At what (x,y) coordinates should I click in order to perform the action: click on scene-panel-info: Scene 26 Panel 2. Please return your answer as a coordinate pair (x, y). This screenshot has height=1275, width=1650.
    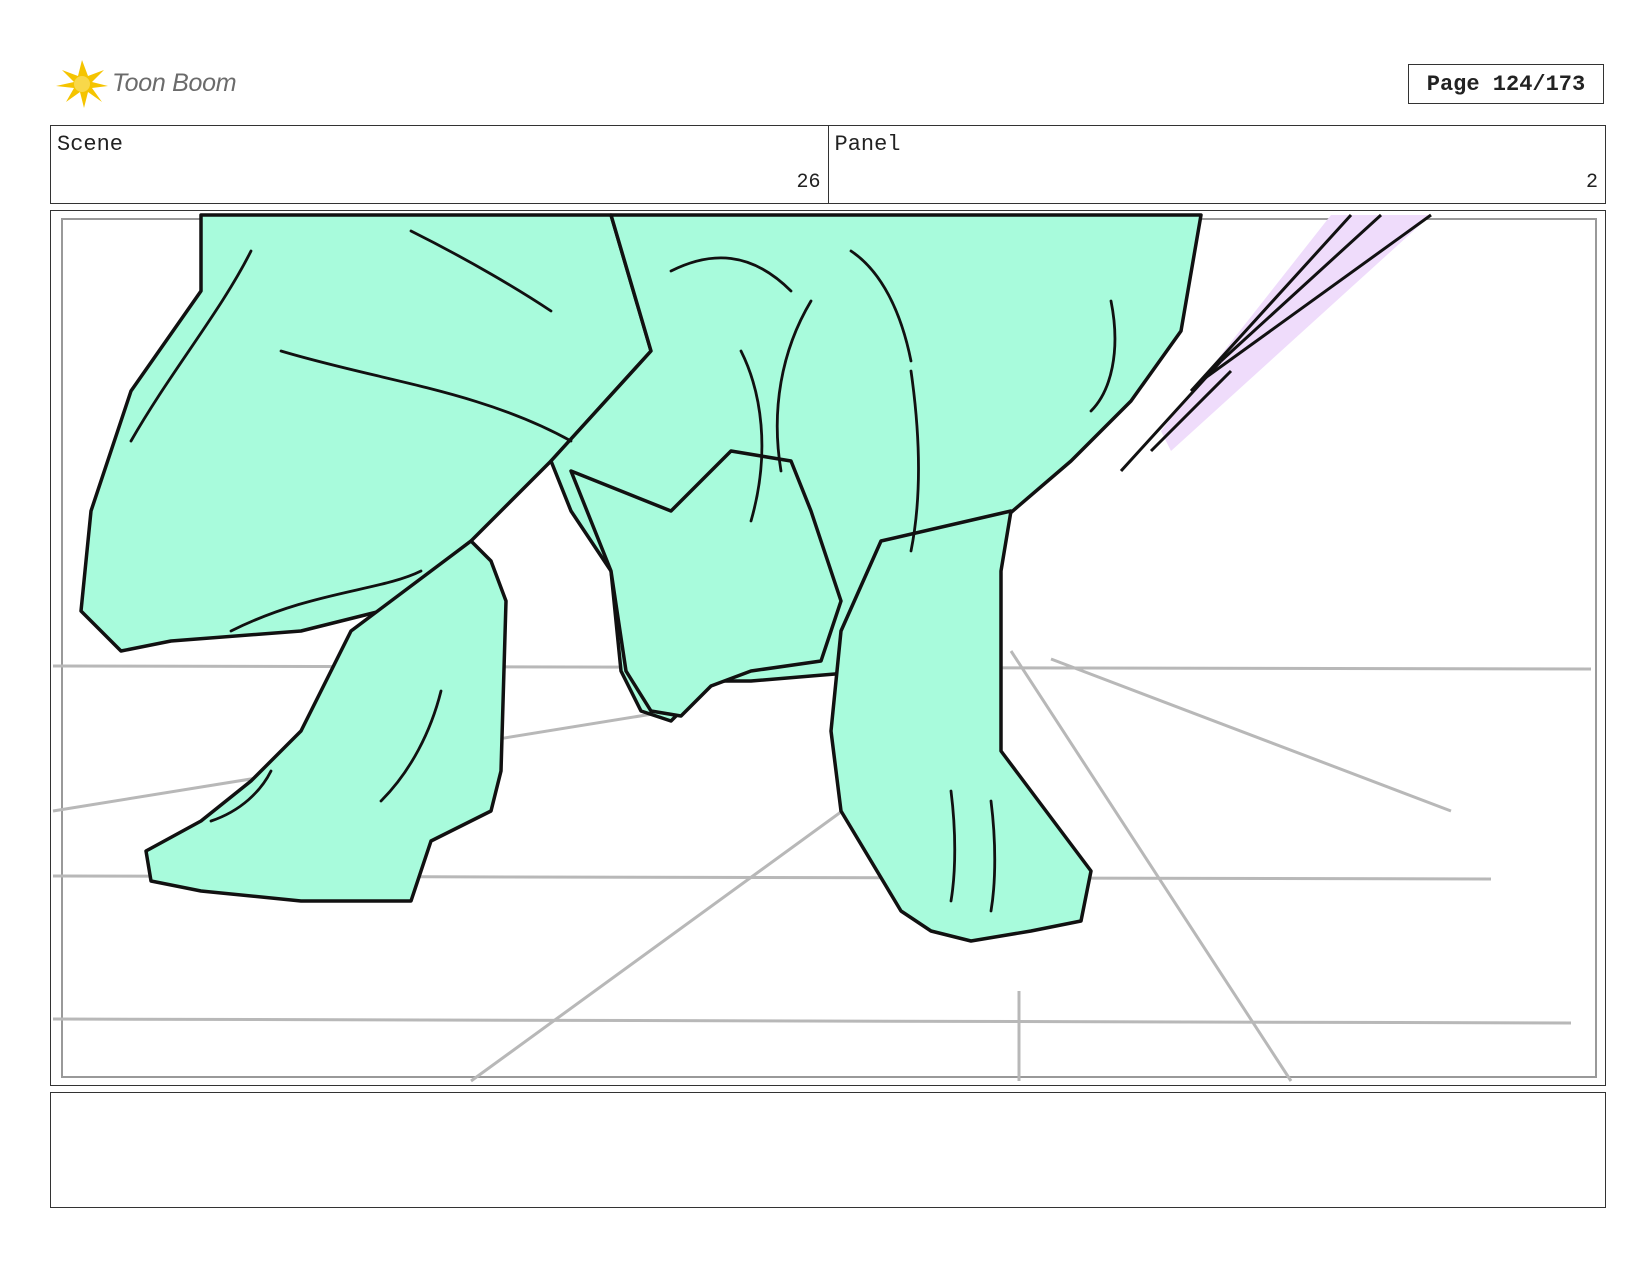
    Looking at the image, I should click on (828, 164).